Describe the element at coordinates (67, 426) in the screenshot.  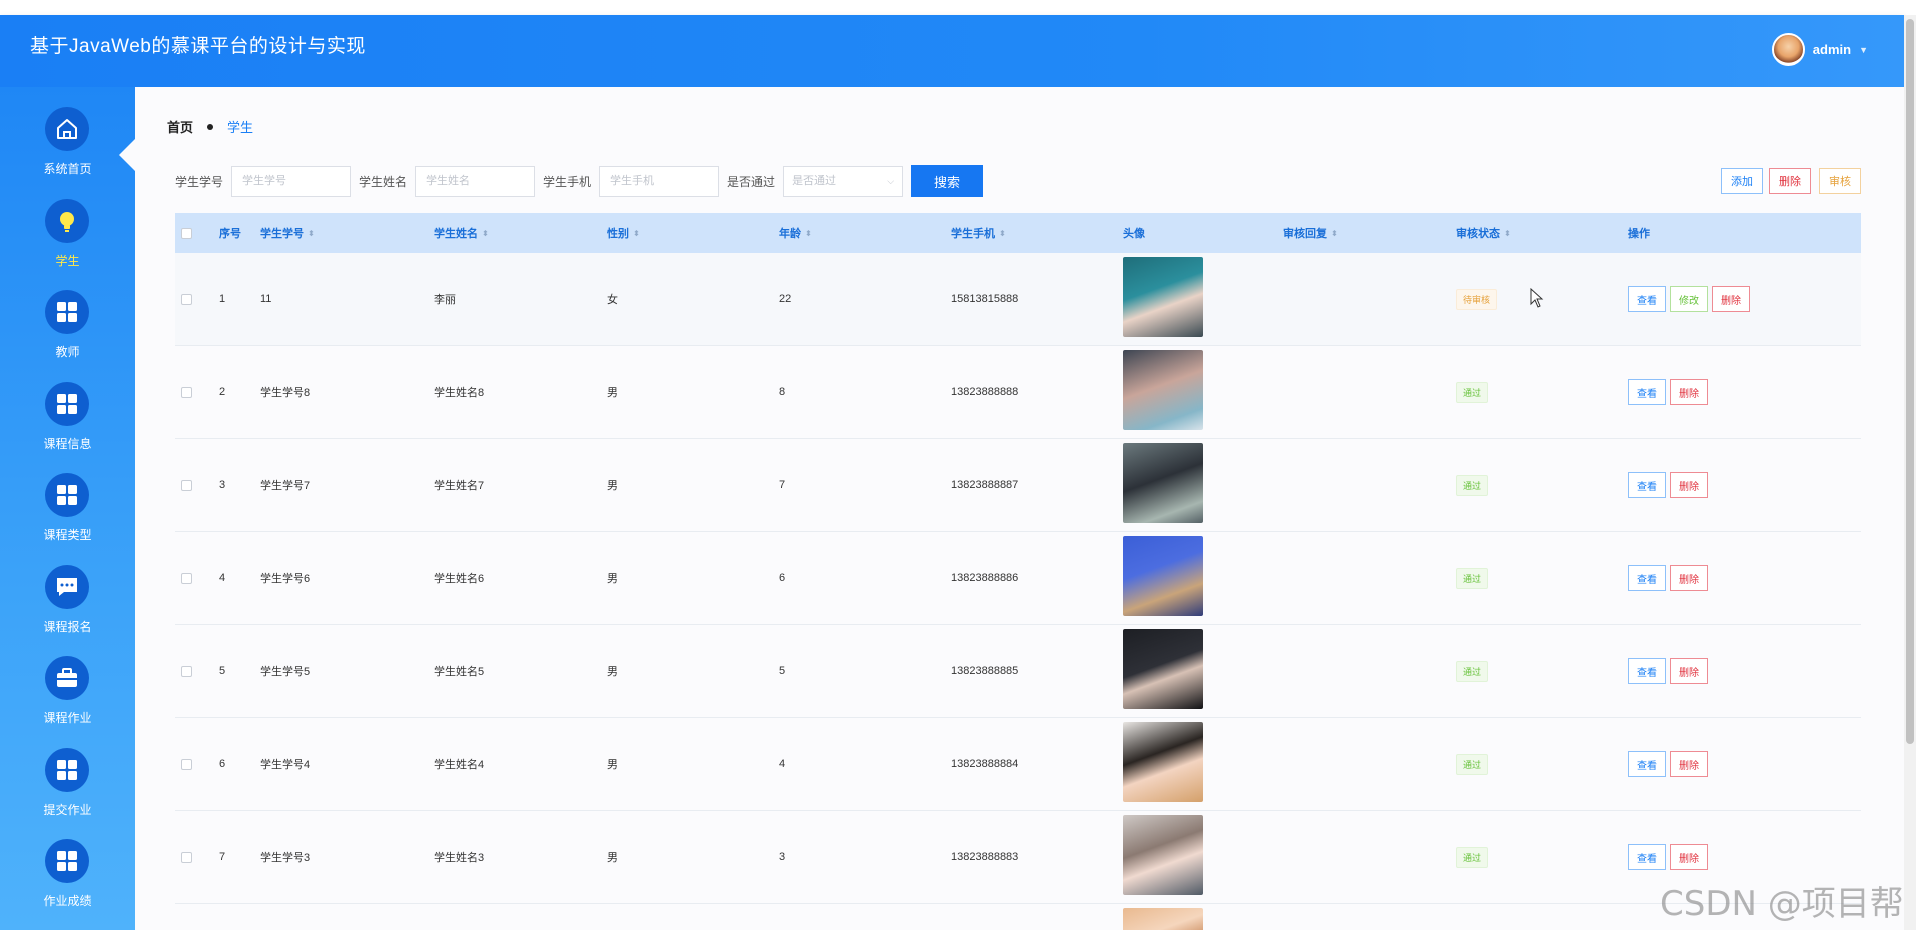
I see `sidebar-item-3: 课程信息` at that location.